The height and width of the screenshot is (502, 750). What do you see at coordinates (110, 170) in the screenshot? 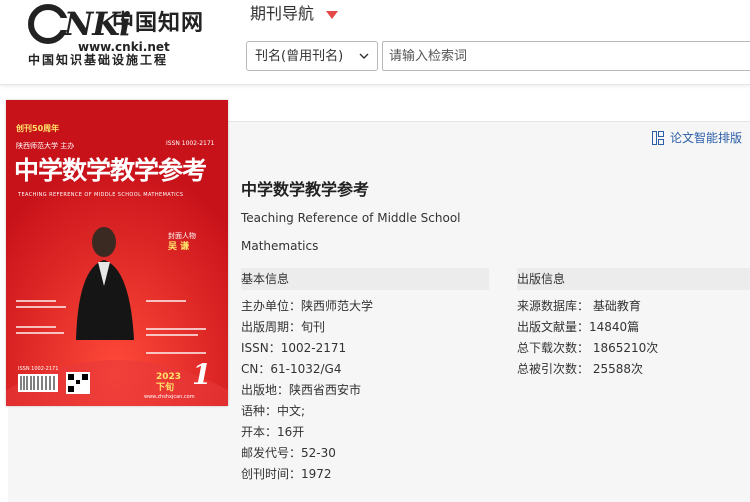
I see `cover-title-cn: 中学数学教学参考` at bounding box center [110, 170].